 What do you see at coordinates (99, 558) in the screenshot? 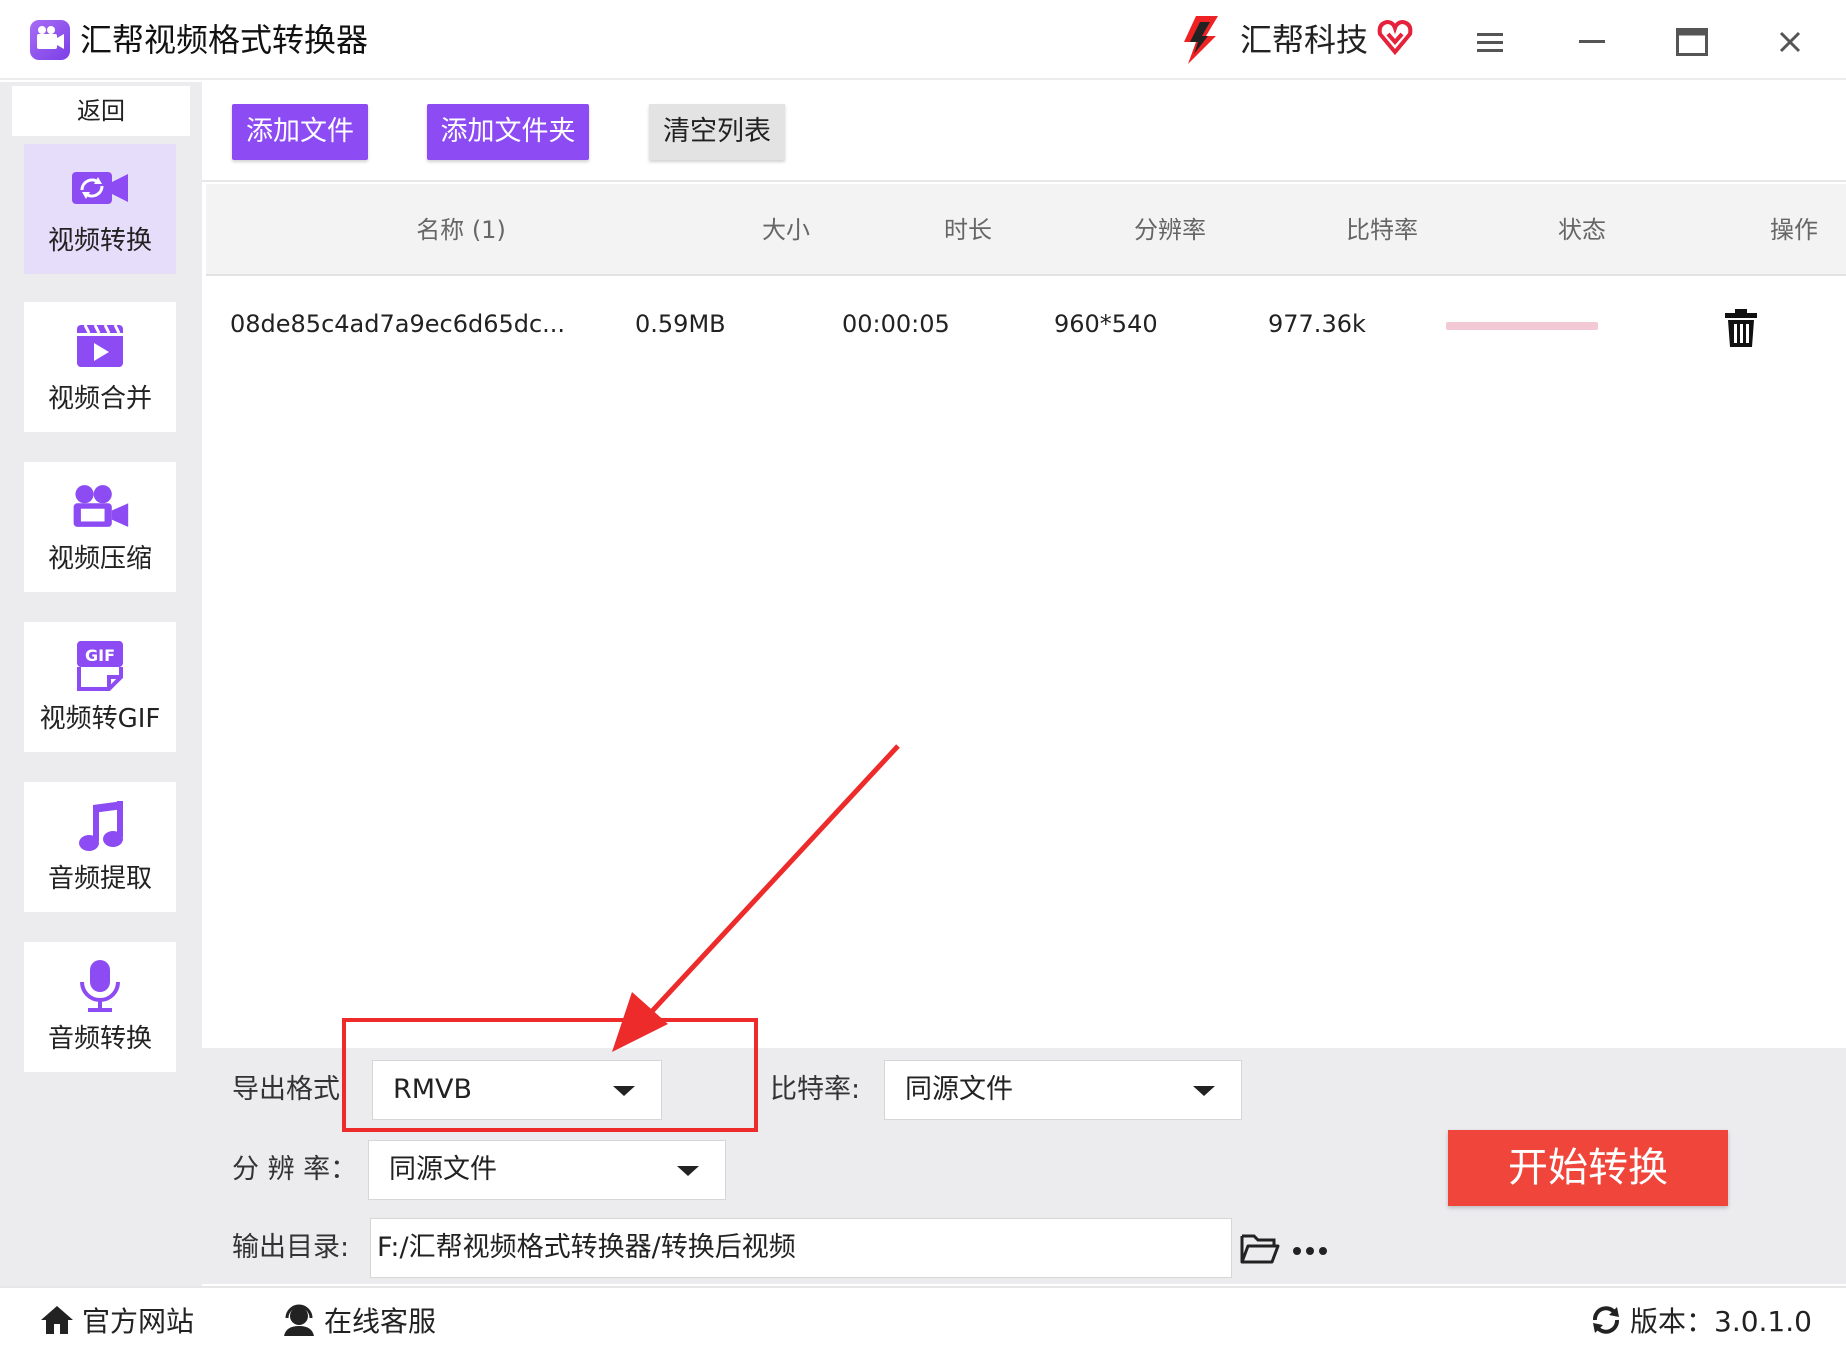
I see `nav-label: 视频压缩` at bounding box center [99, 558].